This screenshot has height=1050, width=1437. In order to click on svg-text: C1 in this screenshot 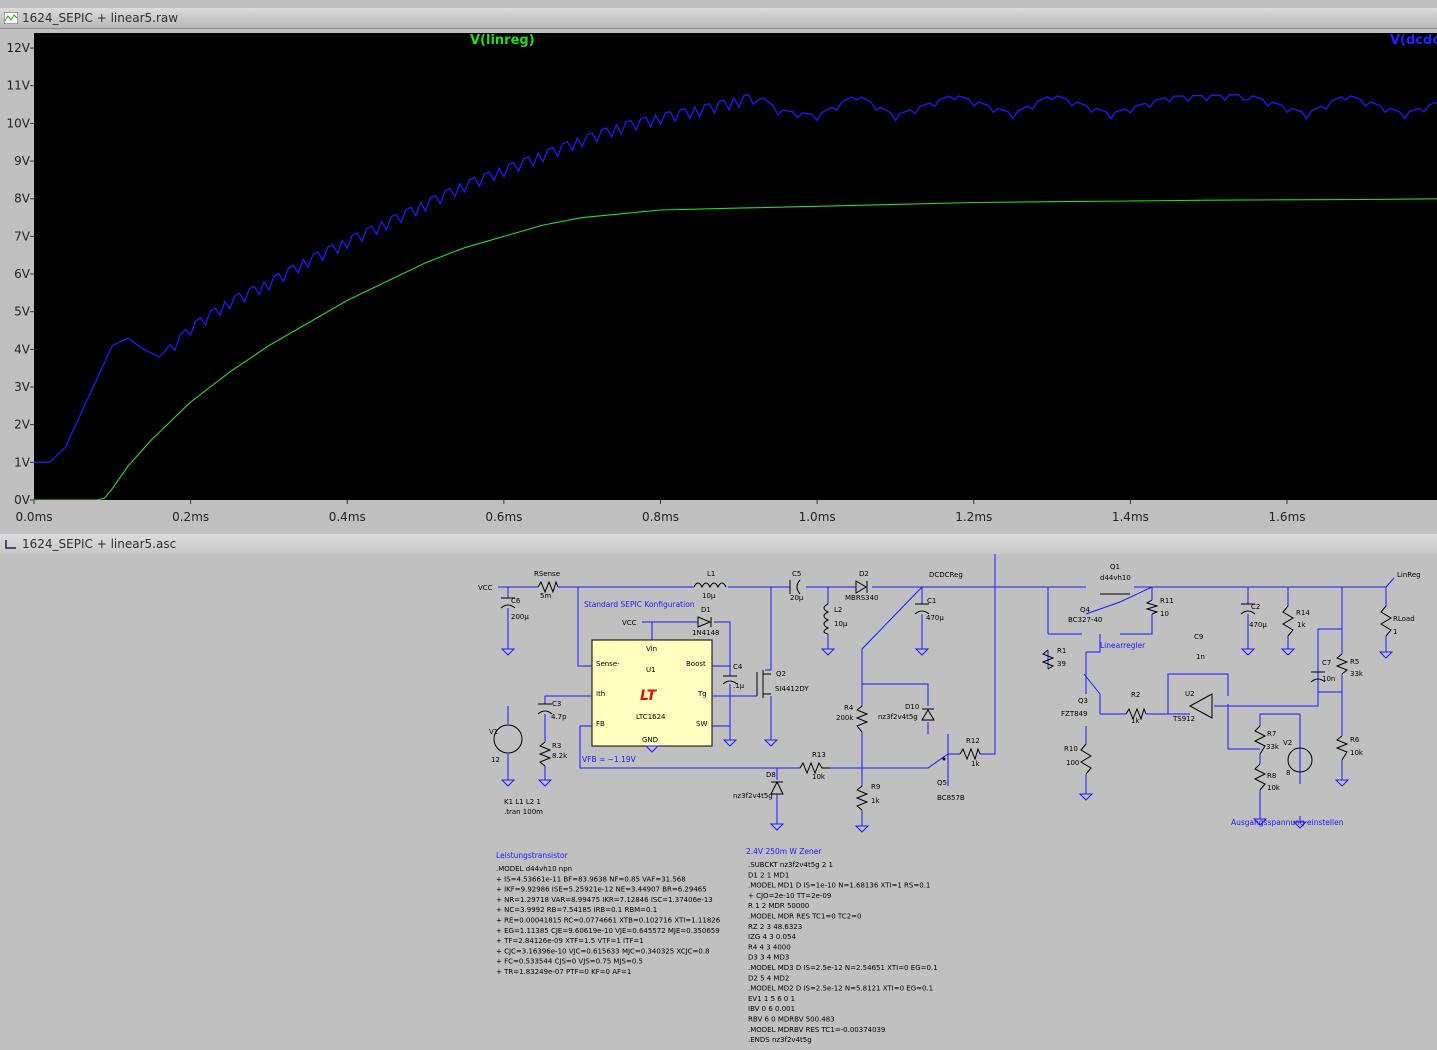, I will do `click(931, 601)`.